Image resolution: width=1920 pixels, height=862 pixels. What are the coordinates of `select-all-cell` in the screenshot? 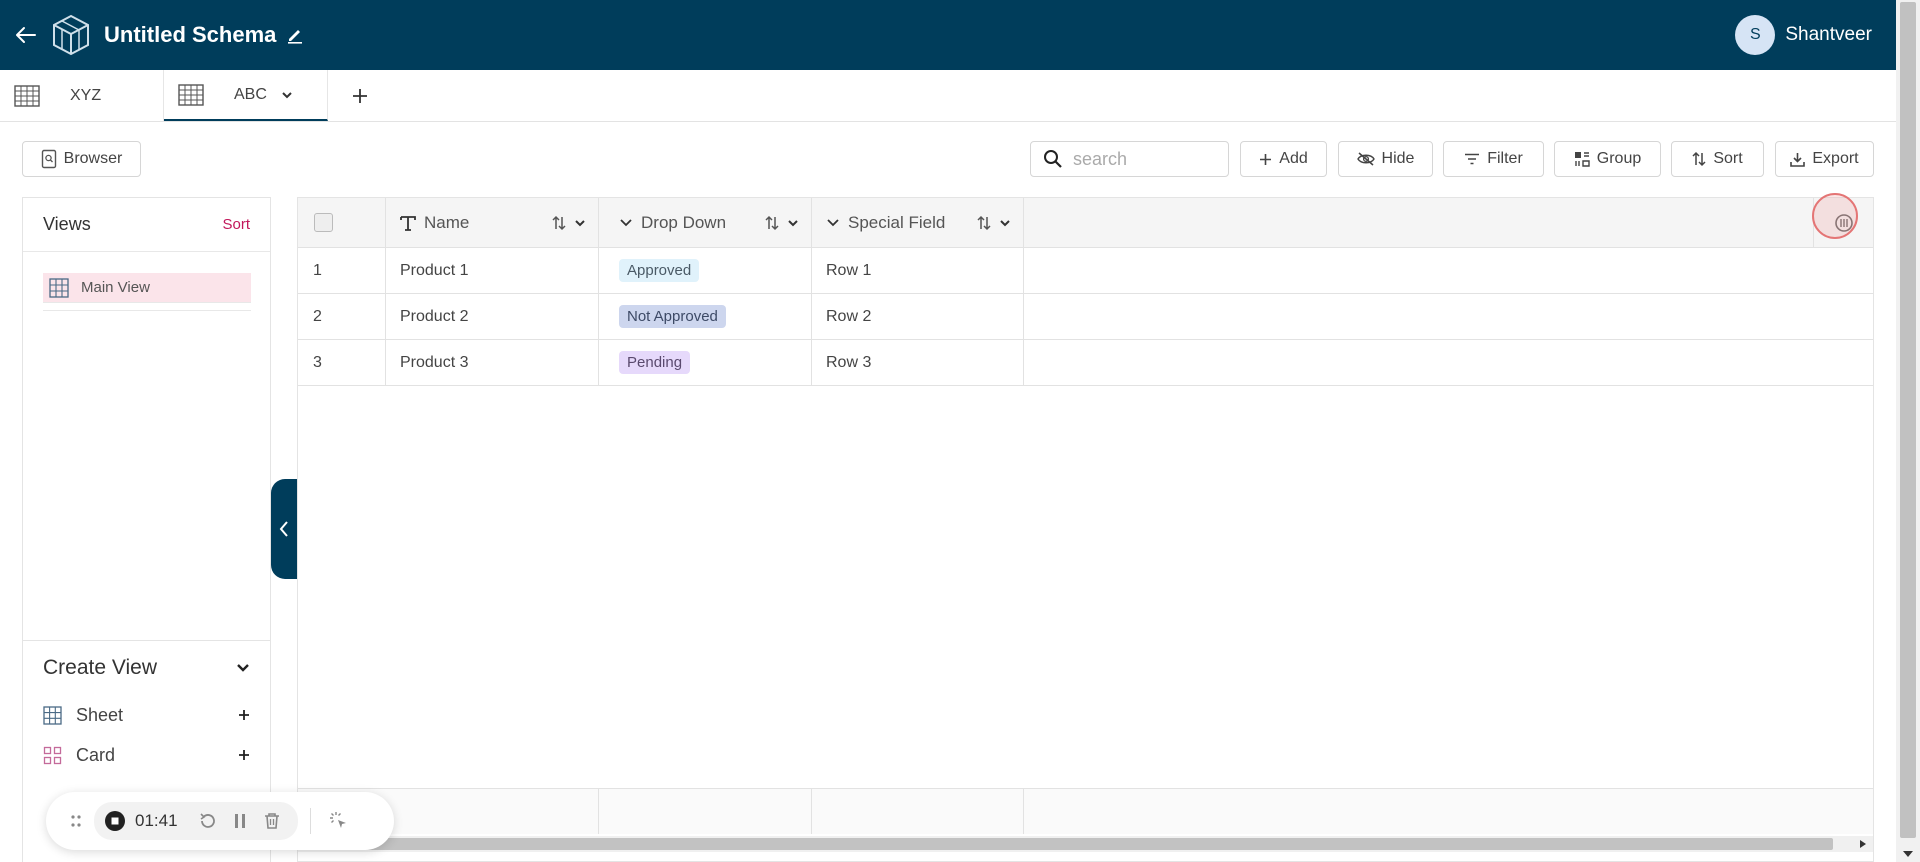 It's located at (342, 222).